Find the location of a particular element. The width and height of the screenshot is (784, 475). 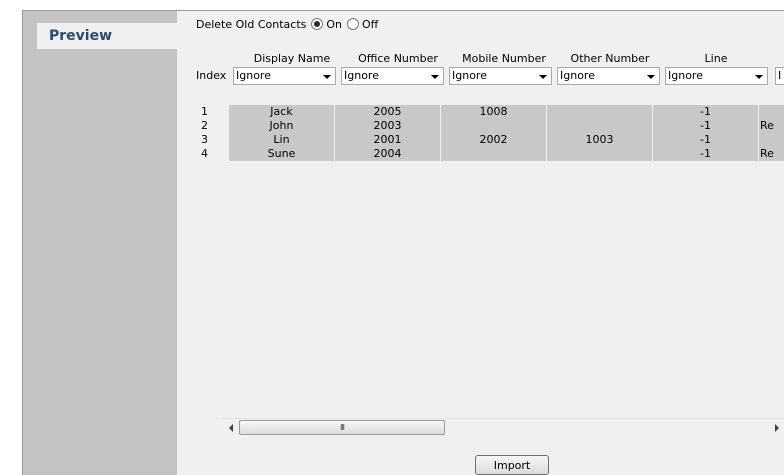

cell-display-name: Sune is located at coordinates (282, 154).